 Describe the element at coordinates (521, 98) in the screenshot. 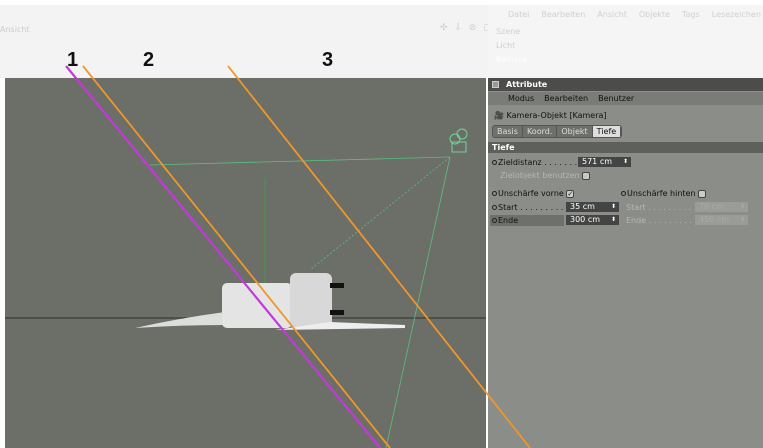

I see `menu-modus: Modus` at that location.